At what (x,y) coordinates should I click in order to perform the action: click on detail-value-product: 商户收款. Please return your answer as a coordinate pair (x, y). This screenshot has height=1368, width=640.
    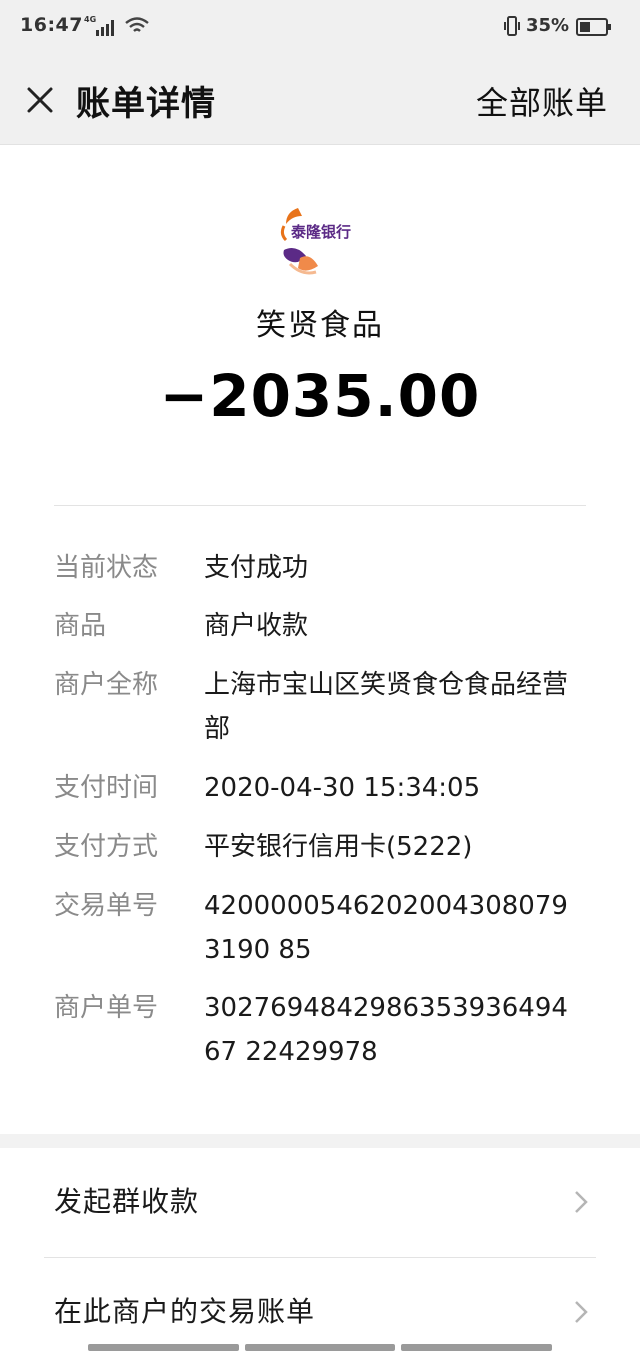
    Looking at the image, I should click on (256, 626).